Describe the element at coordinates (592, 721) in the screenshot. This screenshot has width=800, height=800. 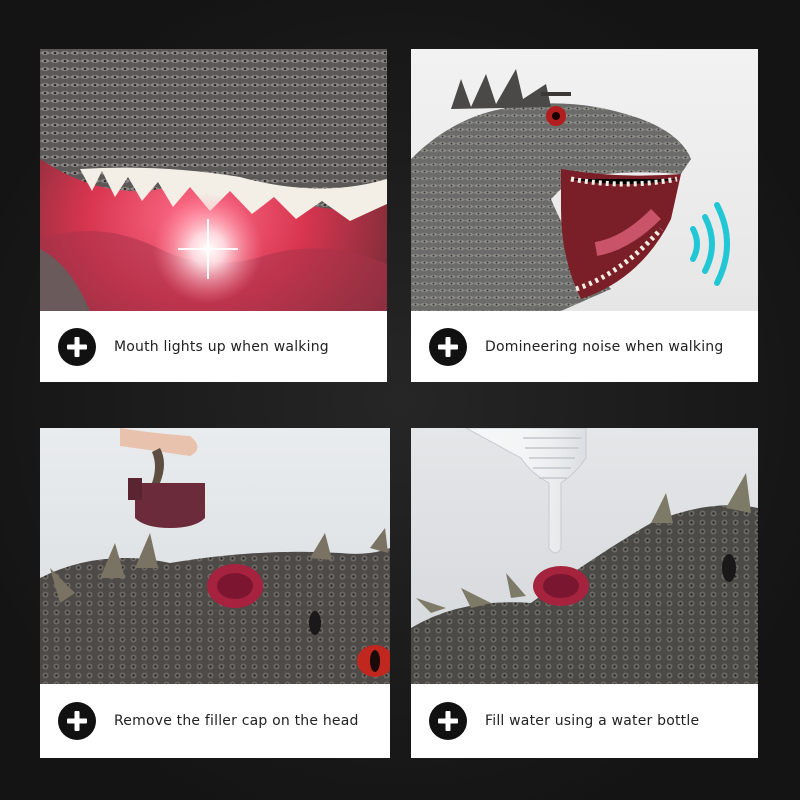
I see `caption-text: Fill water using a water bottle` at that location.